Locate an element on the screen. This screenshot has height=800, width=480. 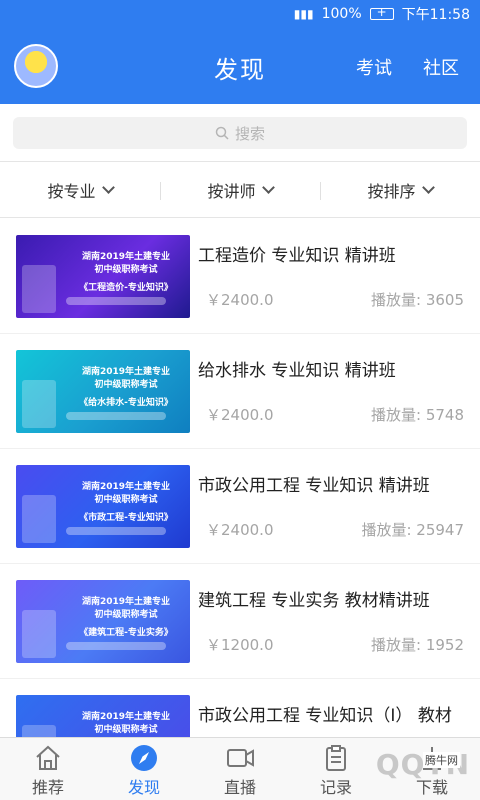
course-thumbnail: 湖南2019年土建专业 初中级职称考试 《工程造价-专业知识》 is located at coordinates (103, 276).